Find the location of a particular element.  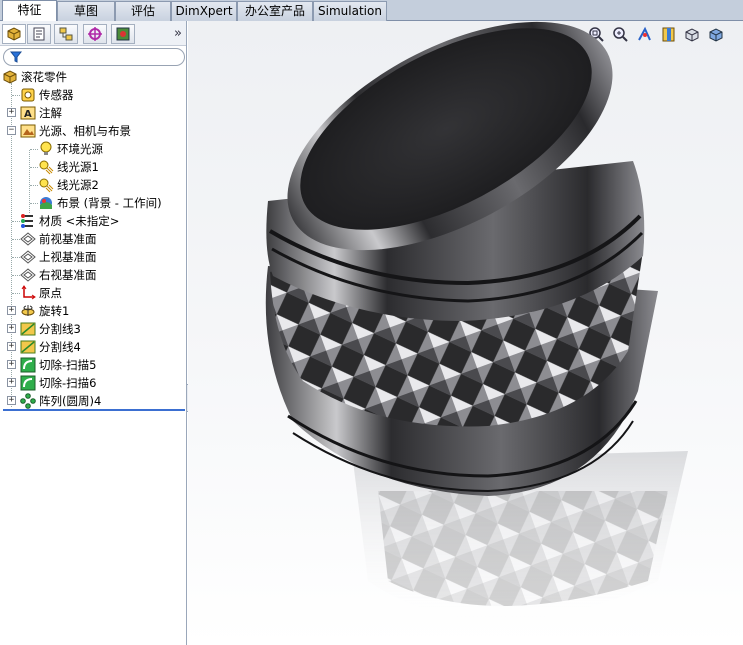

svg-text: A is located at coordinates (28, 114).